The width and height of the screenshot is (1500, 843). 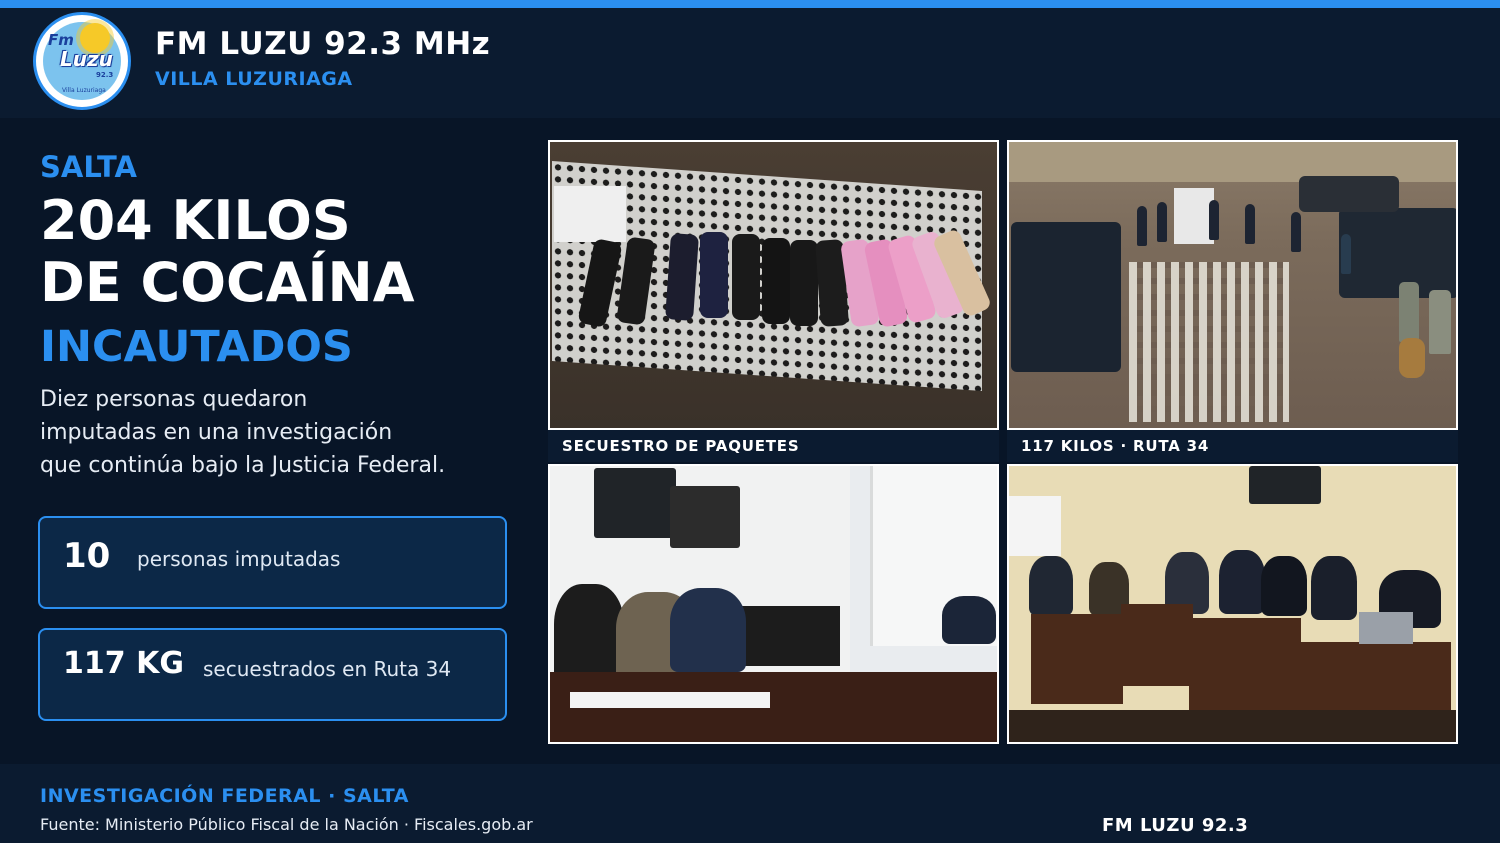 What do you see at coordinates (239, 559) in the screenshot?
I see `stat-label: personas imputadas` at bounding box center [239, 559].